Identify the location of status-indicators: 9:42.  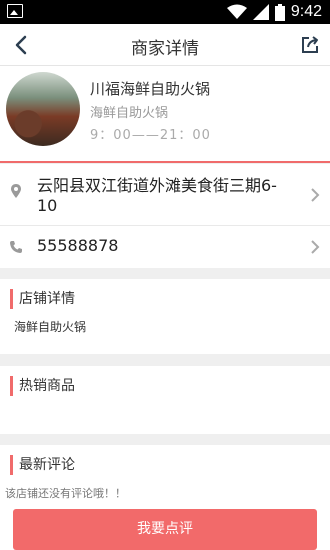
(274, 12).